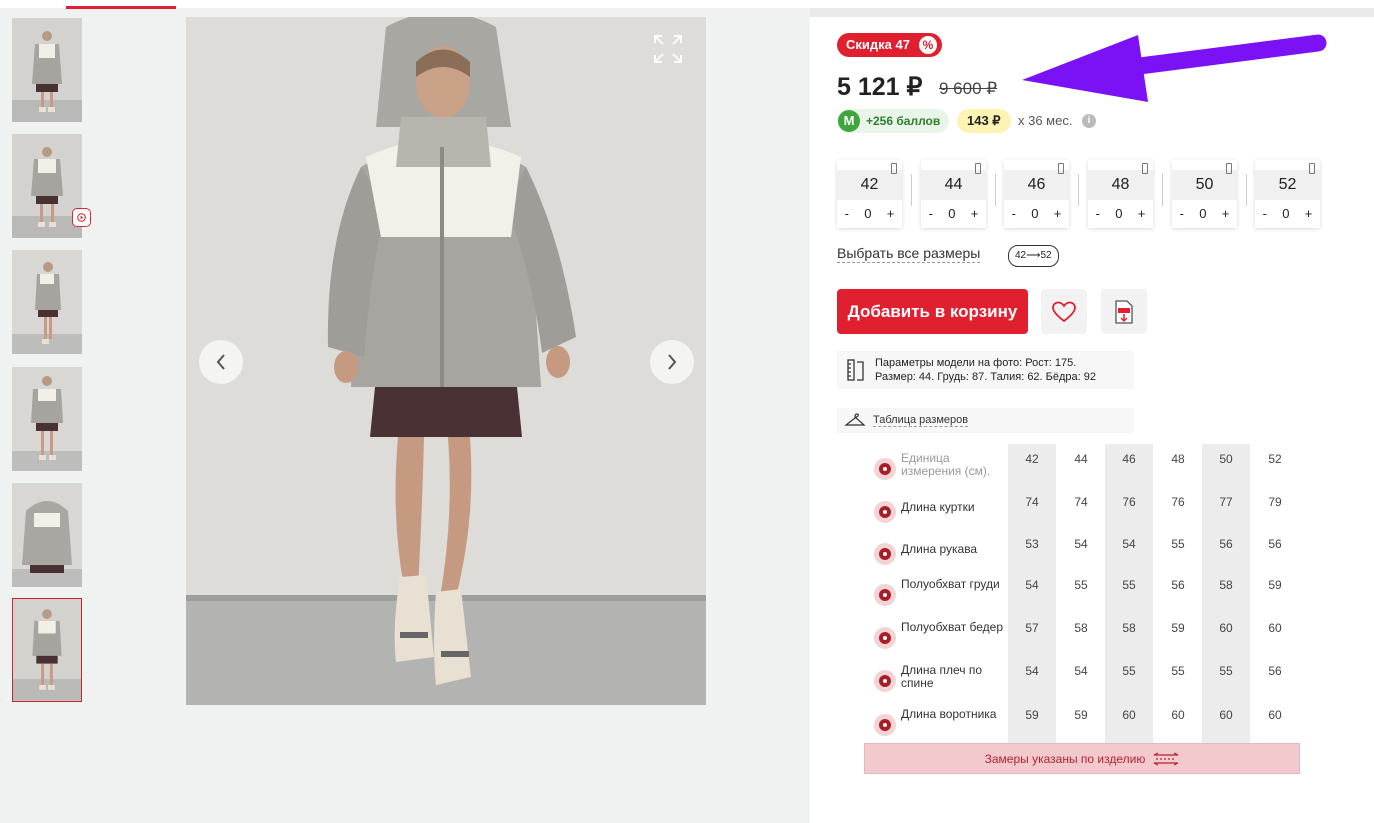  I want to click on size-range-chip: 42⟶52, so click(1033, 256).